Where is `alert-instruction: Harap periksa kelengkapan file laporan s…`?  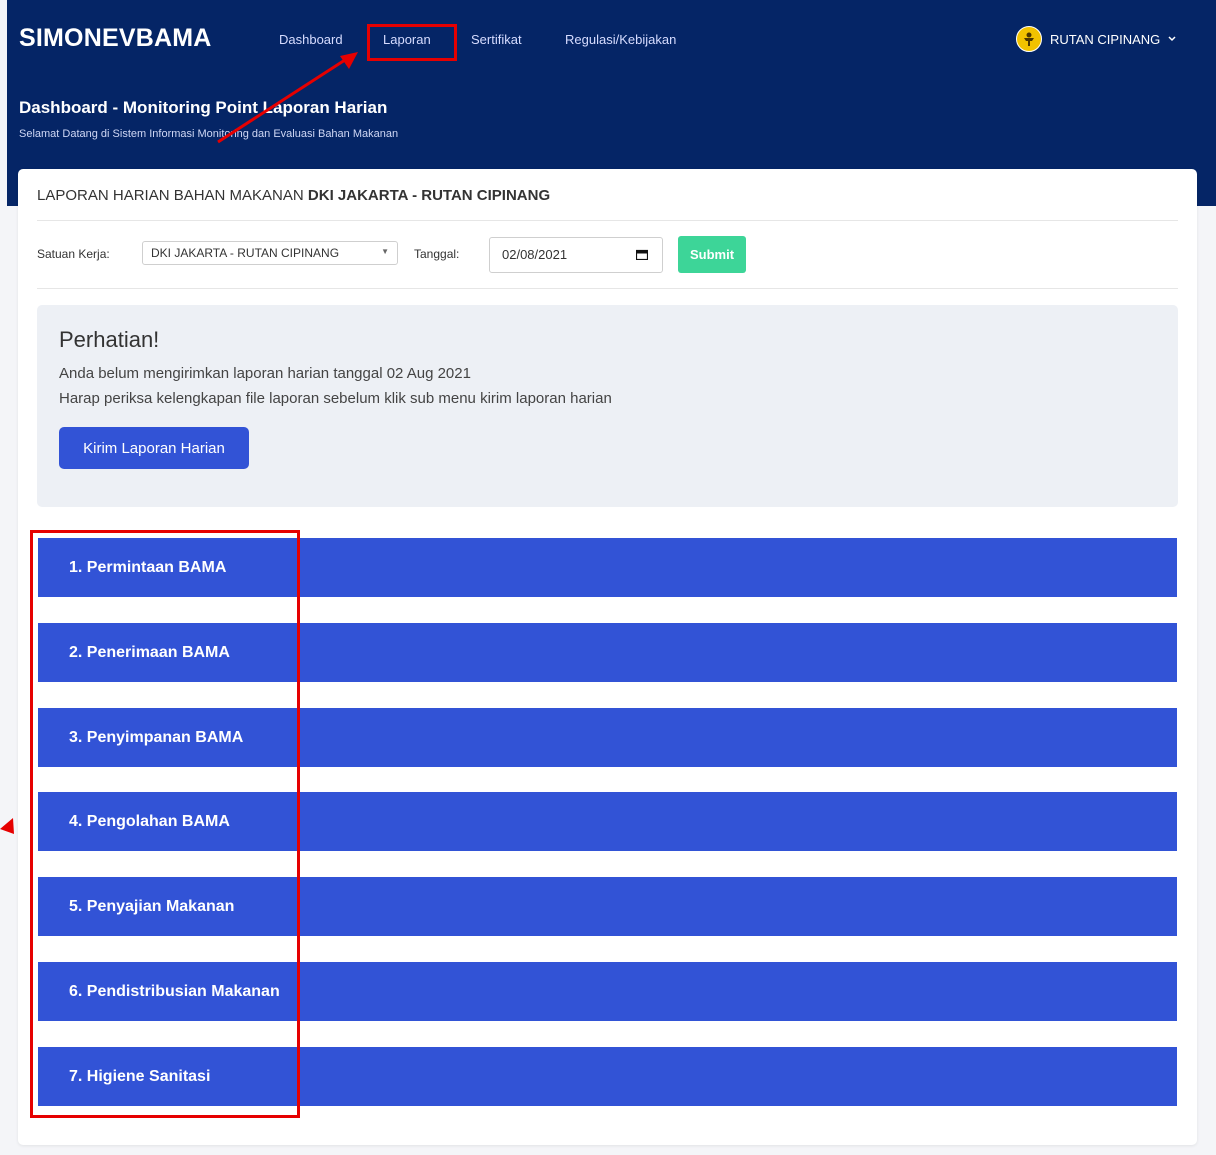
alert-instruction: Harap periksa kelengkapan file laporan s… is located at coordinates (335, 398).